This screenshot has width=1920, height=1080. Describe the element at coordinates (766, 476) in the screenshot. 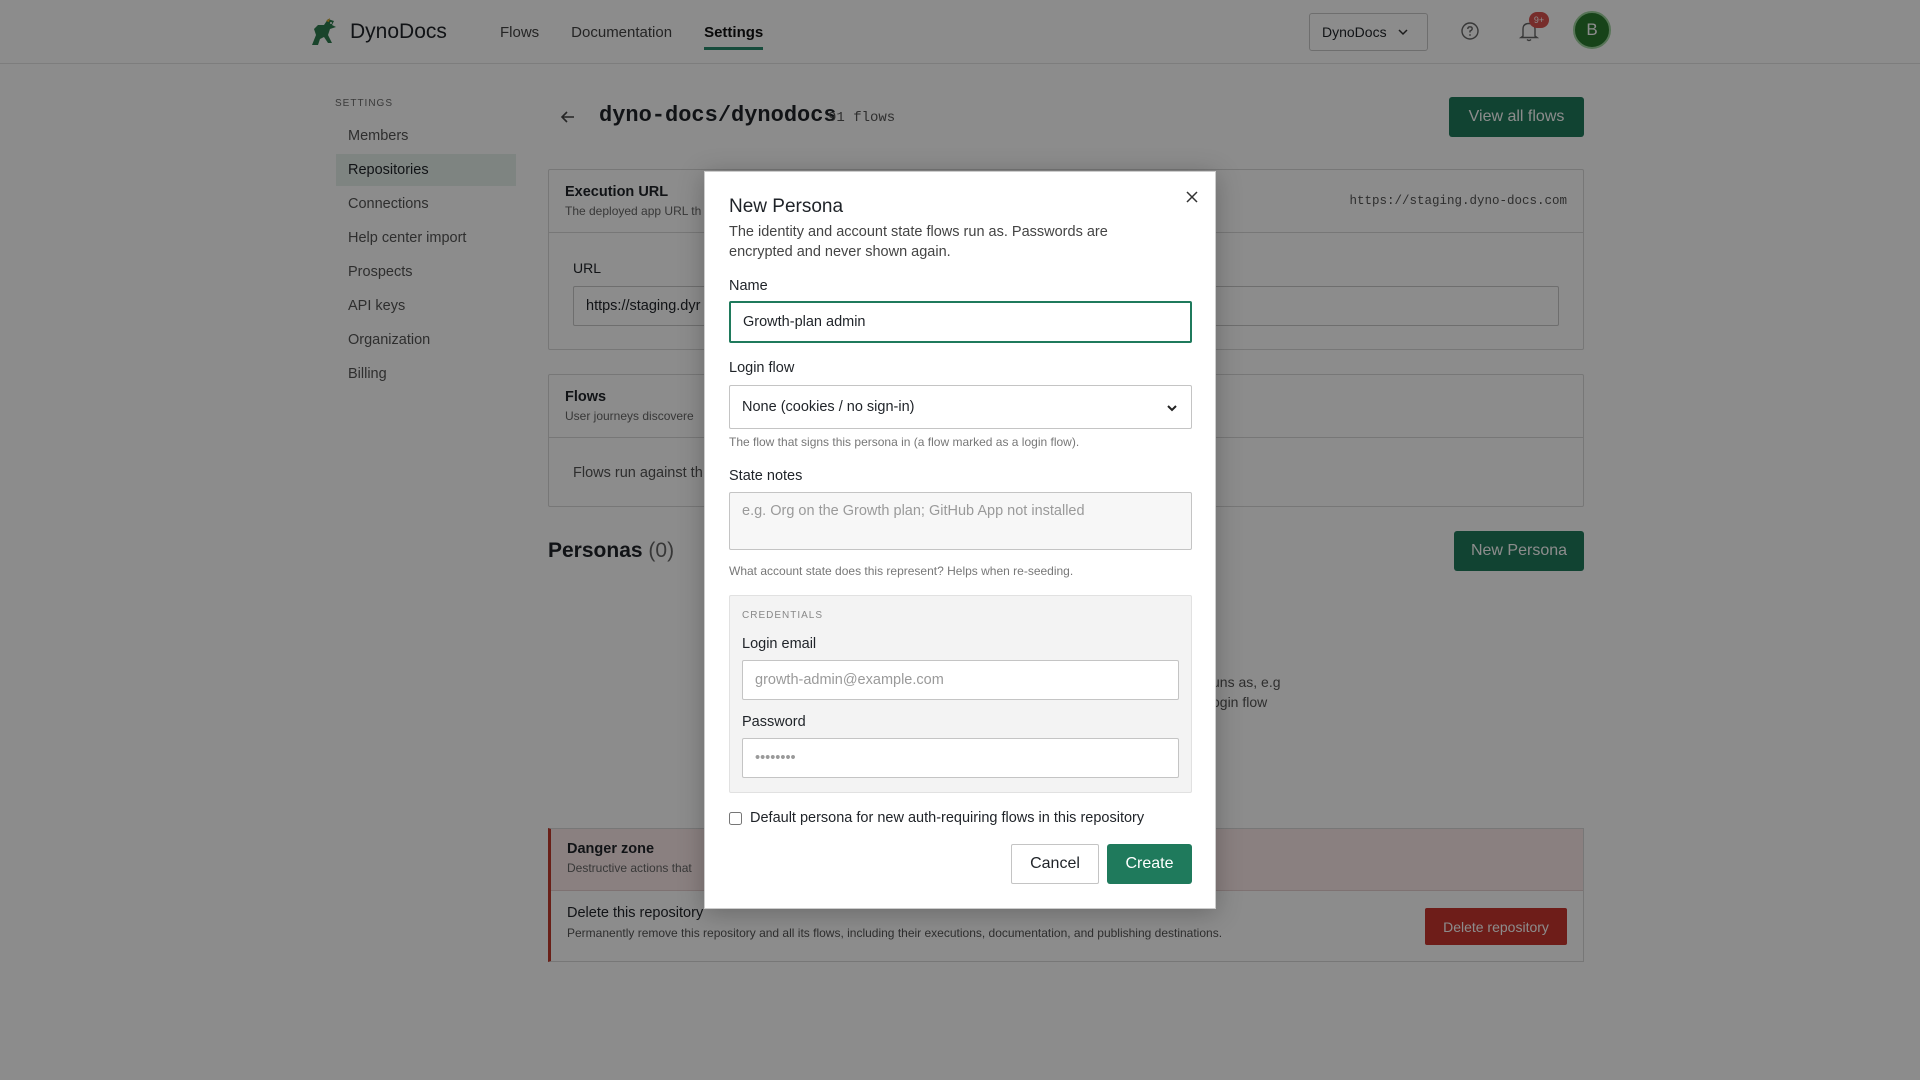

I see `state-notes-label: State notes` at that location.